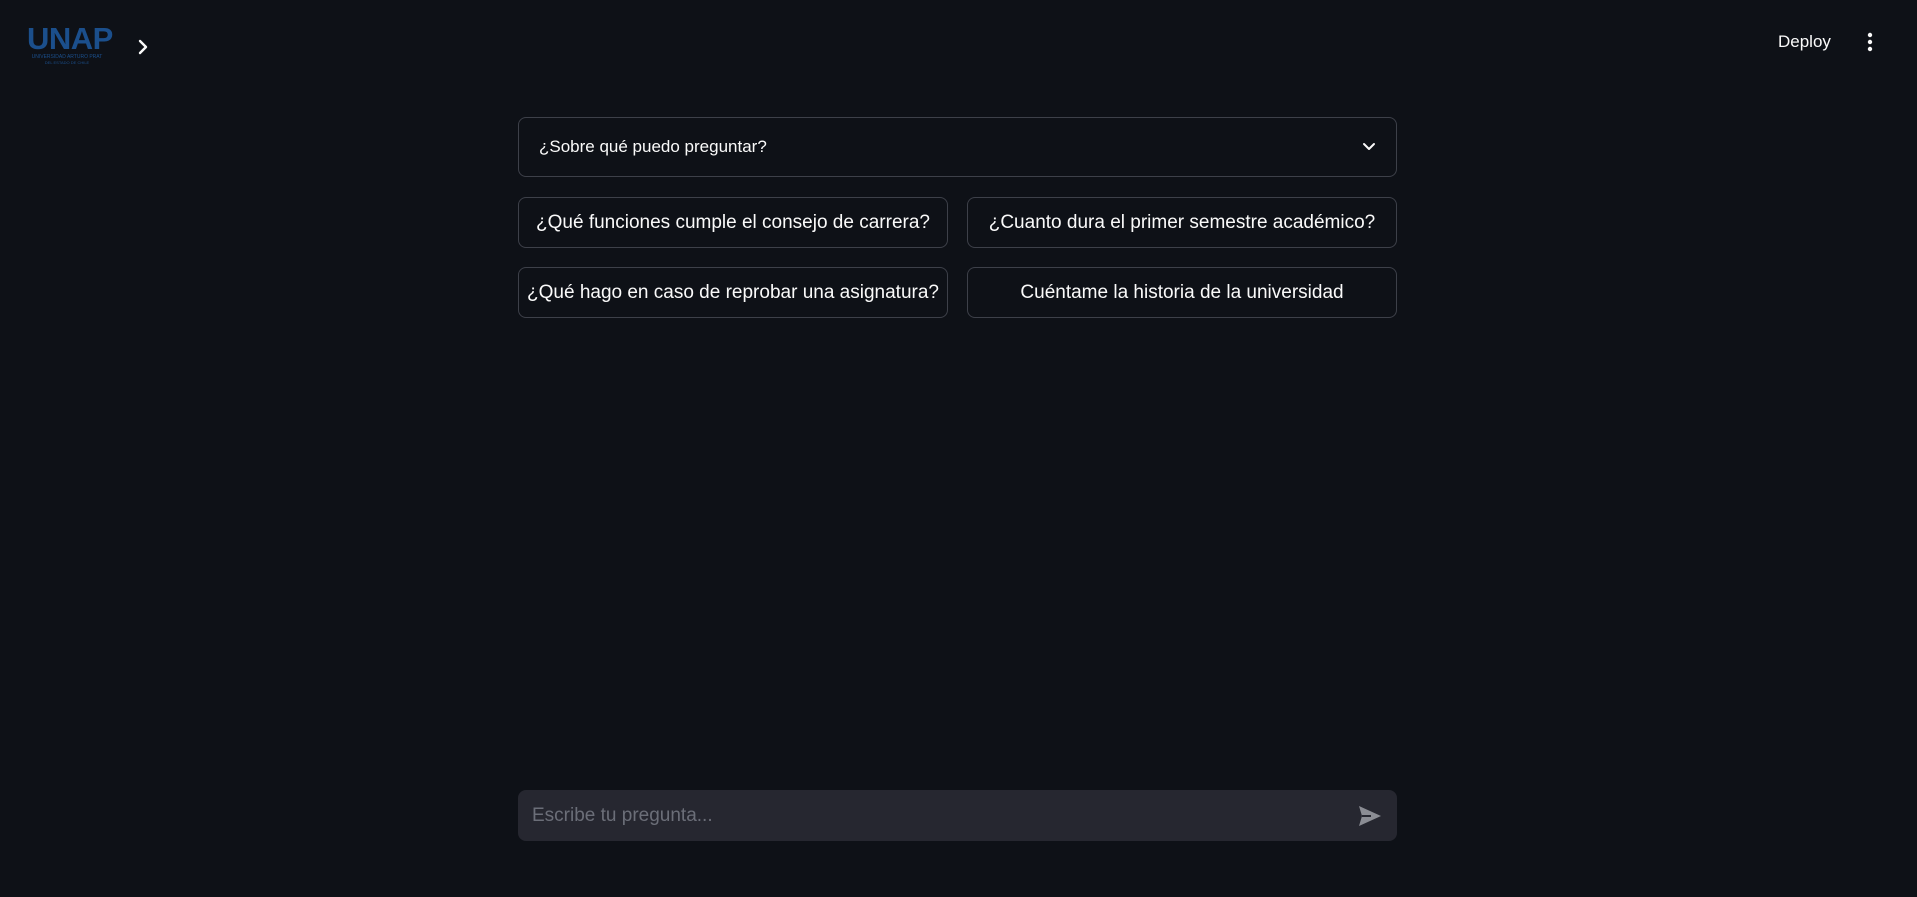 The width and height of the screenshot is (1917, 897). I want to click on sidebar-toggle-button, so click(143, 47).